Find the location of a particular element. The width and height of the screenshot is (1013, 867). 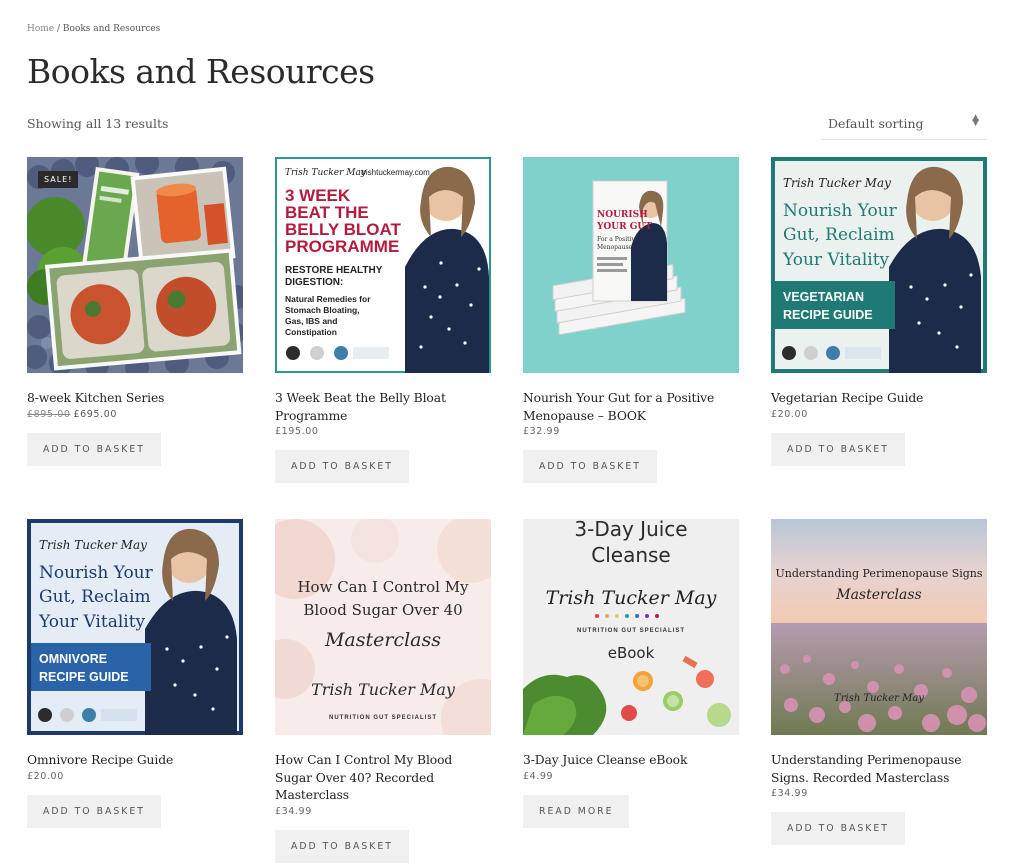

breadcrumb: Home / Books and Resources is located at coordinates (93, 29).